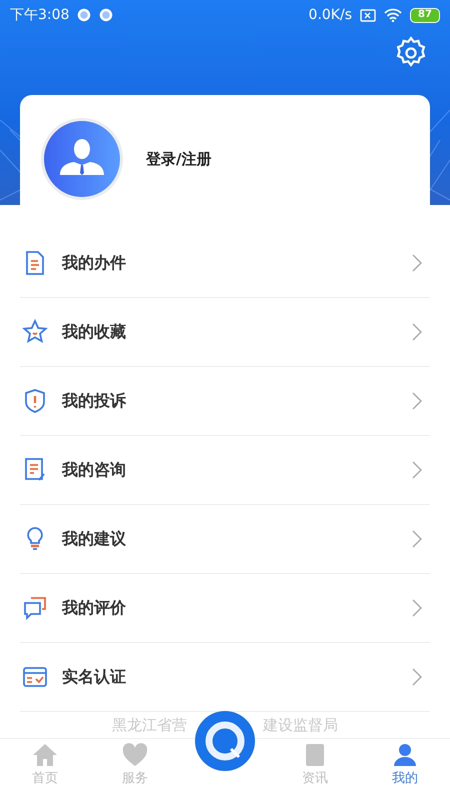  What do you see at coordinates (225, 470) in the screenshot?
I see `menu-item: 我的咨询` at bounding box center [225, 470].